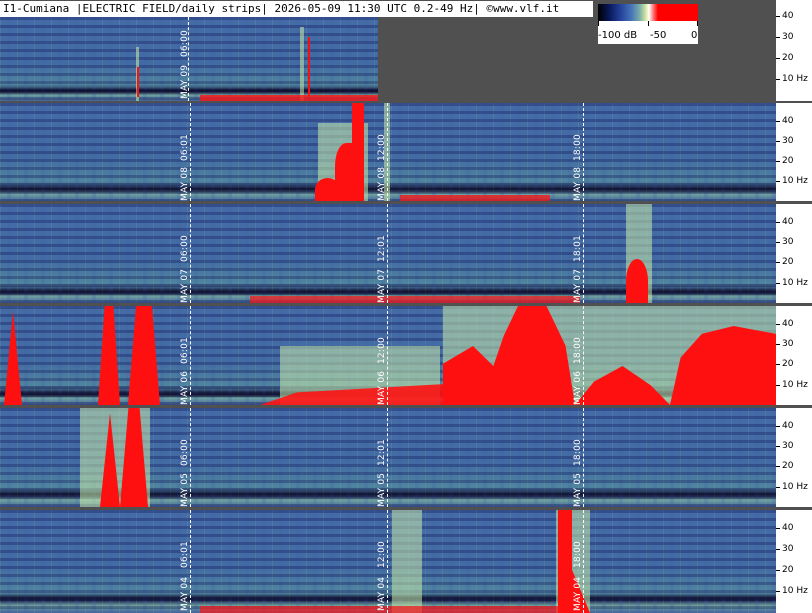 This screenshot has width=812, height=613. Describe the element at coordinates (648, 12) in the screenshot. I see `colorbar-gradient` at that location.